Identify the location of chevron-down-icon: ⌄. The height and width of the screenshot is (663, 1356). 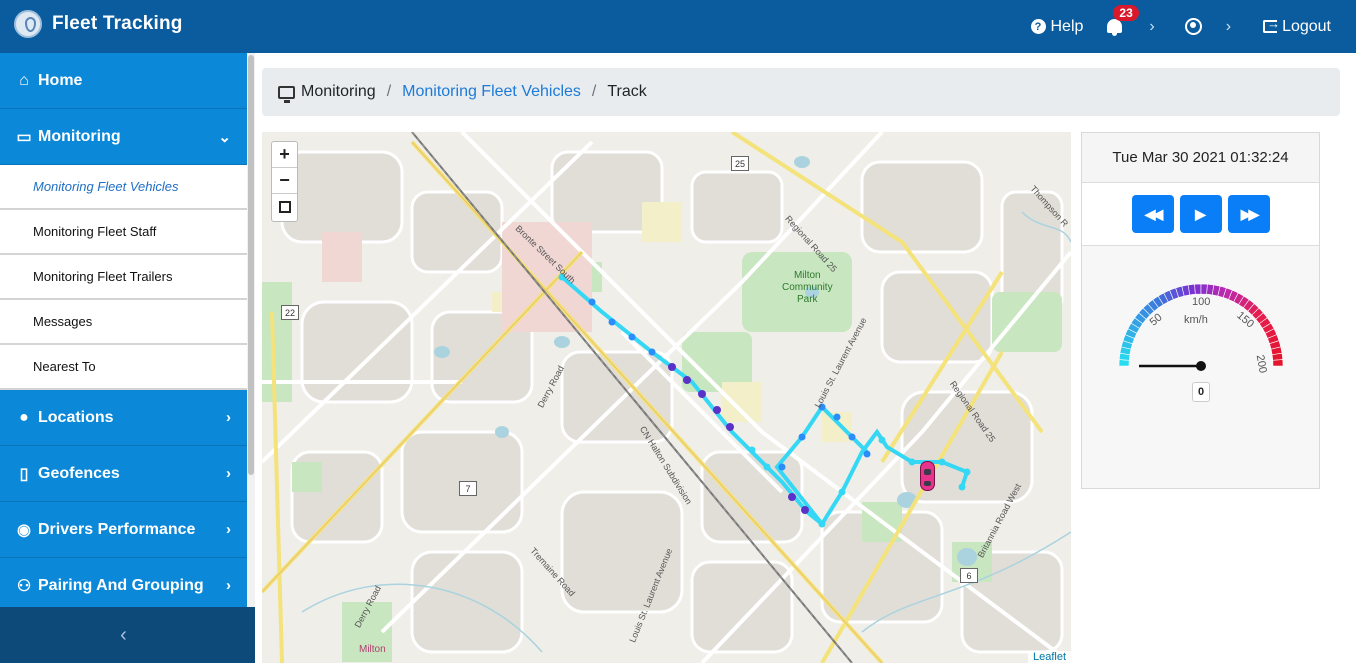
(224, 137).